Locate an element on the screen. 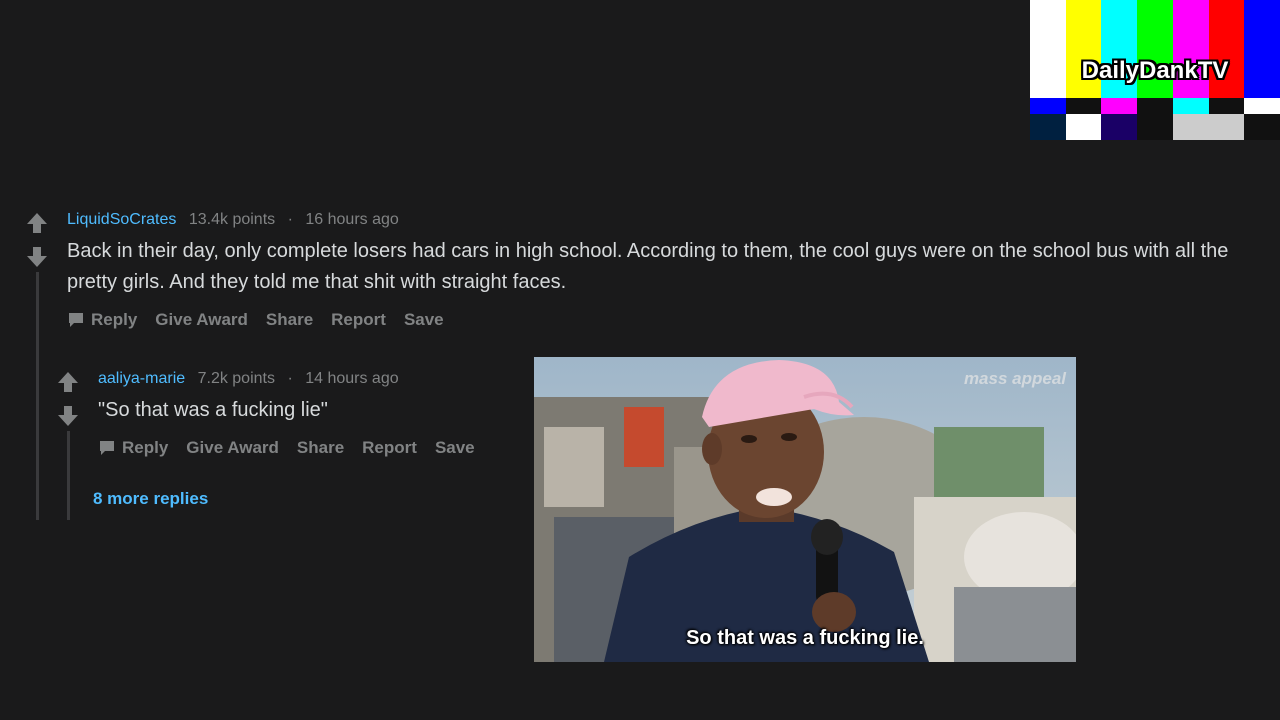  watermark: mass appeal is located at coordinates (1014, 378).